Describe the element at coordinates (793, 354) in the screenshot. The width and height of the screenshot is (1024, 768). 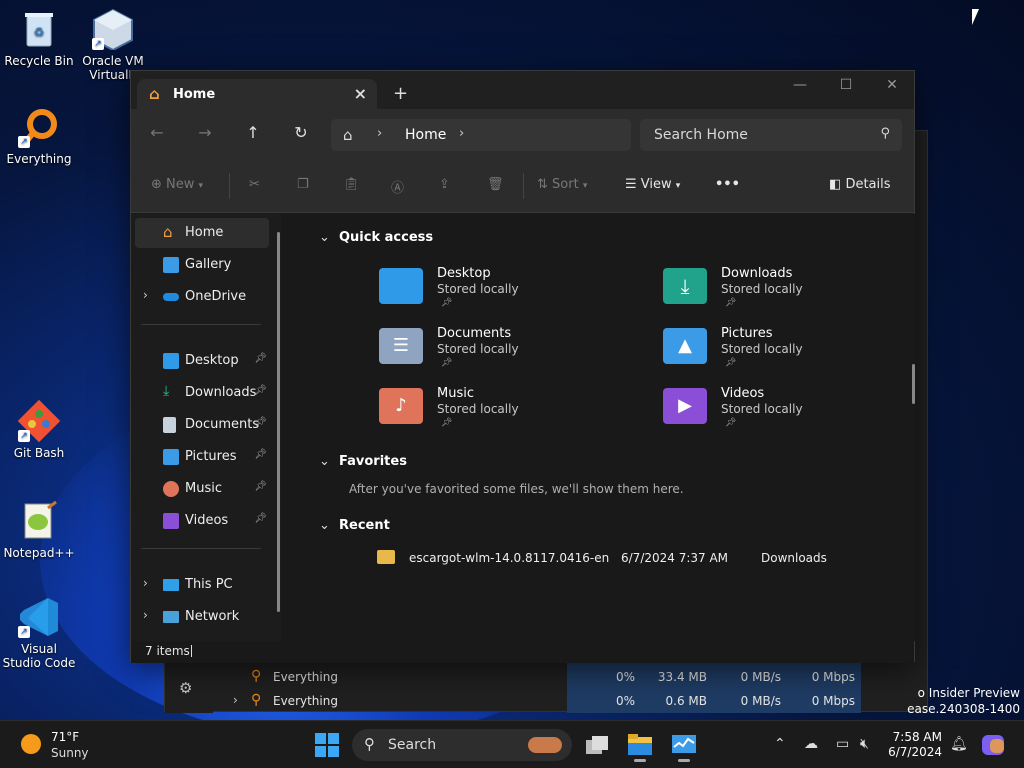
I see `folder-pictures: ▲ Pictures Stored locally 📌︎` at that location.